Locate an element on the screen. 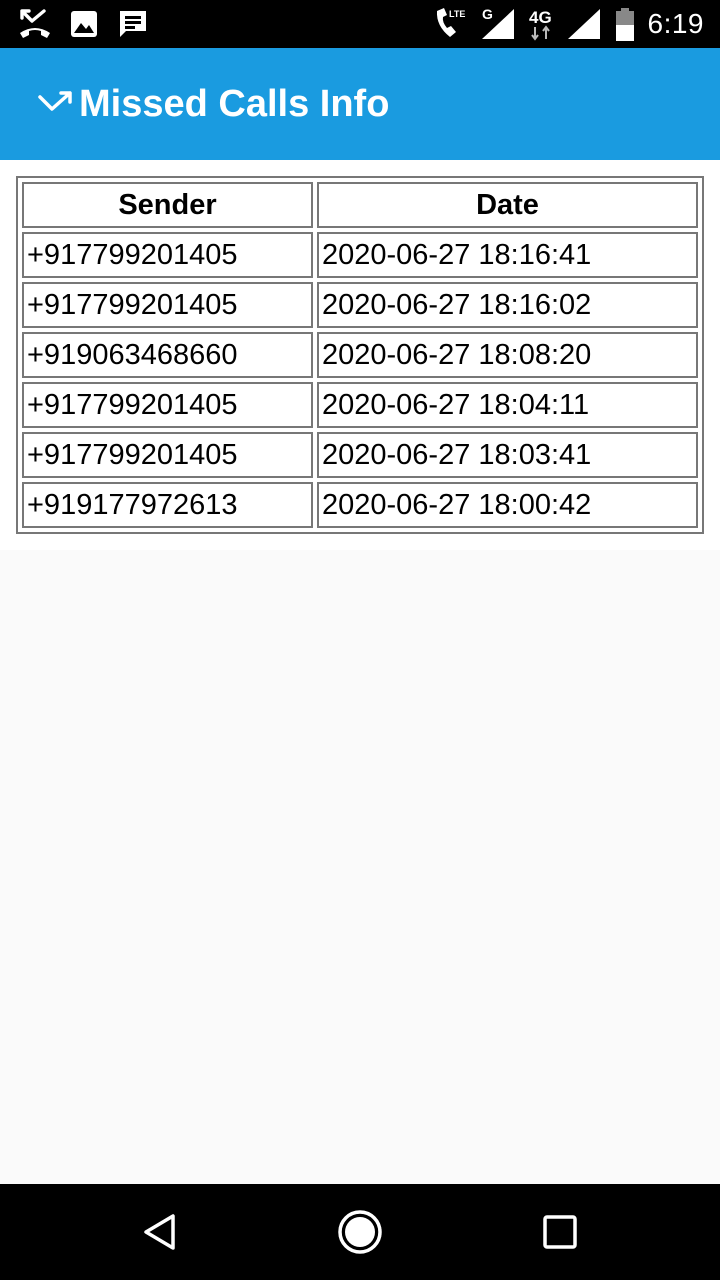 This screenshot has width=720, height=1280. page-title: Missed Calls Info is located at coordinates (234, 104).